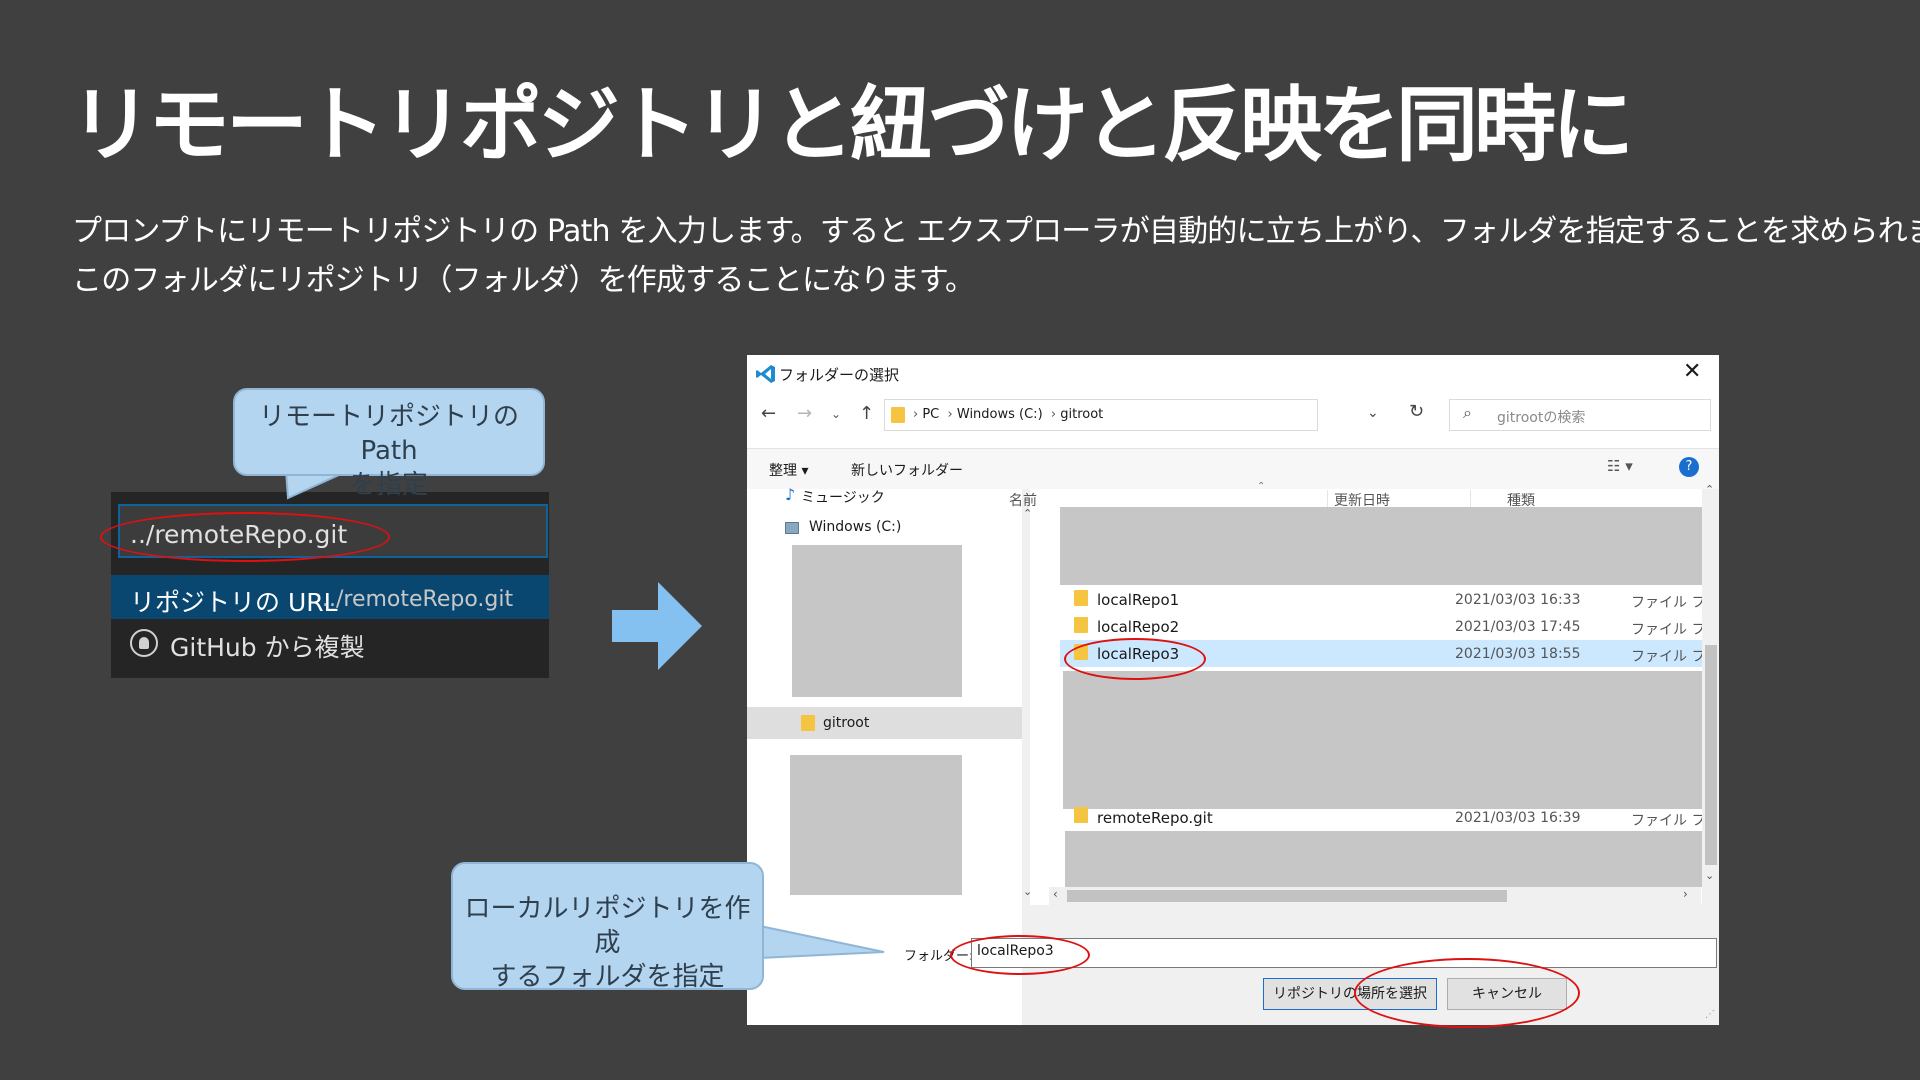 The height and width of the screenshot is (1080, 1920). What do you see at coordinates (884, 723) in the screenshot?
I see `nav-item-gitroot-row` at bounding box center [884, 723].